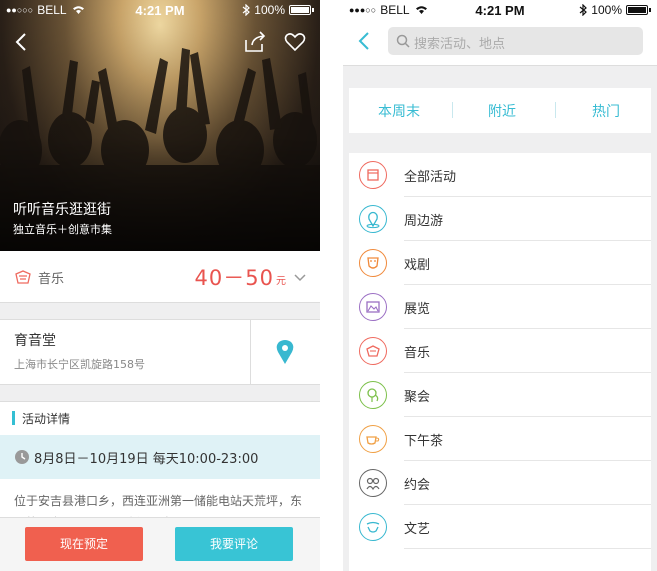 The image size is (657, 571). I want to click on all-activities-icon, so click(373, 175).